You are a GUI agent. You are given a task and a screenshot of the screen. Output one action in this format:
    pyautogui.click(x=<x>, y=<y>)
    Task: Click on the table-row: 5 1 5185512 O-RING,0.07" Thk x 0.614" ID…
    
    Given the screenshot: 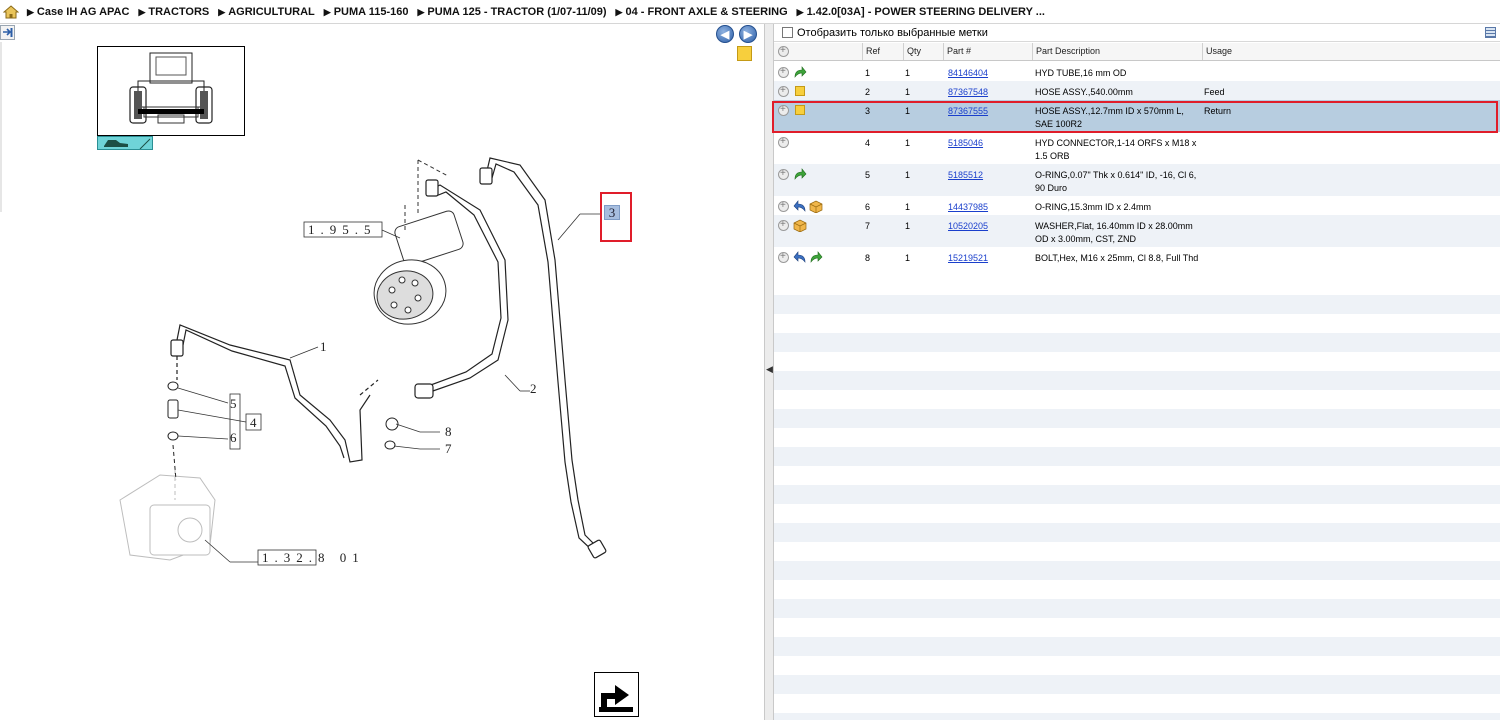 What is the action you would take?
    pyautogui.click(x=1137, y=180)
    